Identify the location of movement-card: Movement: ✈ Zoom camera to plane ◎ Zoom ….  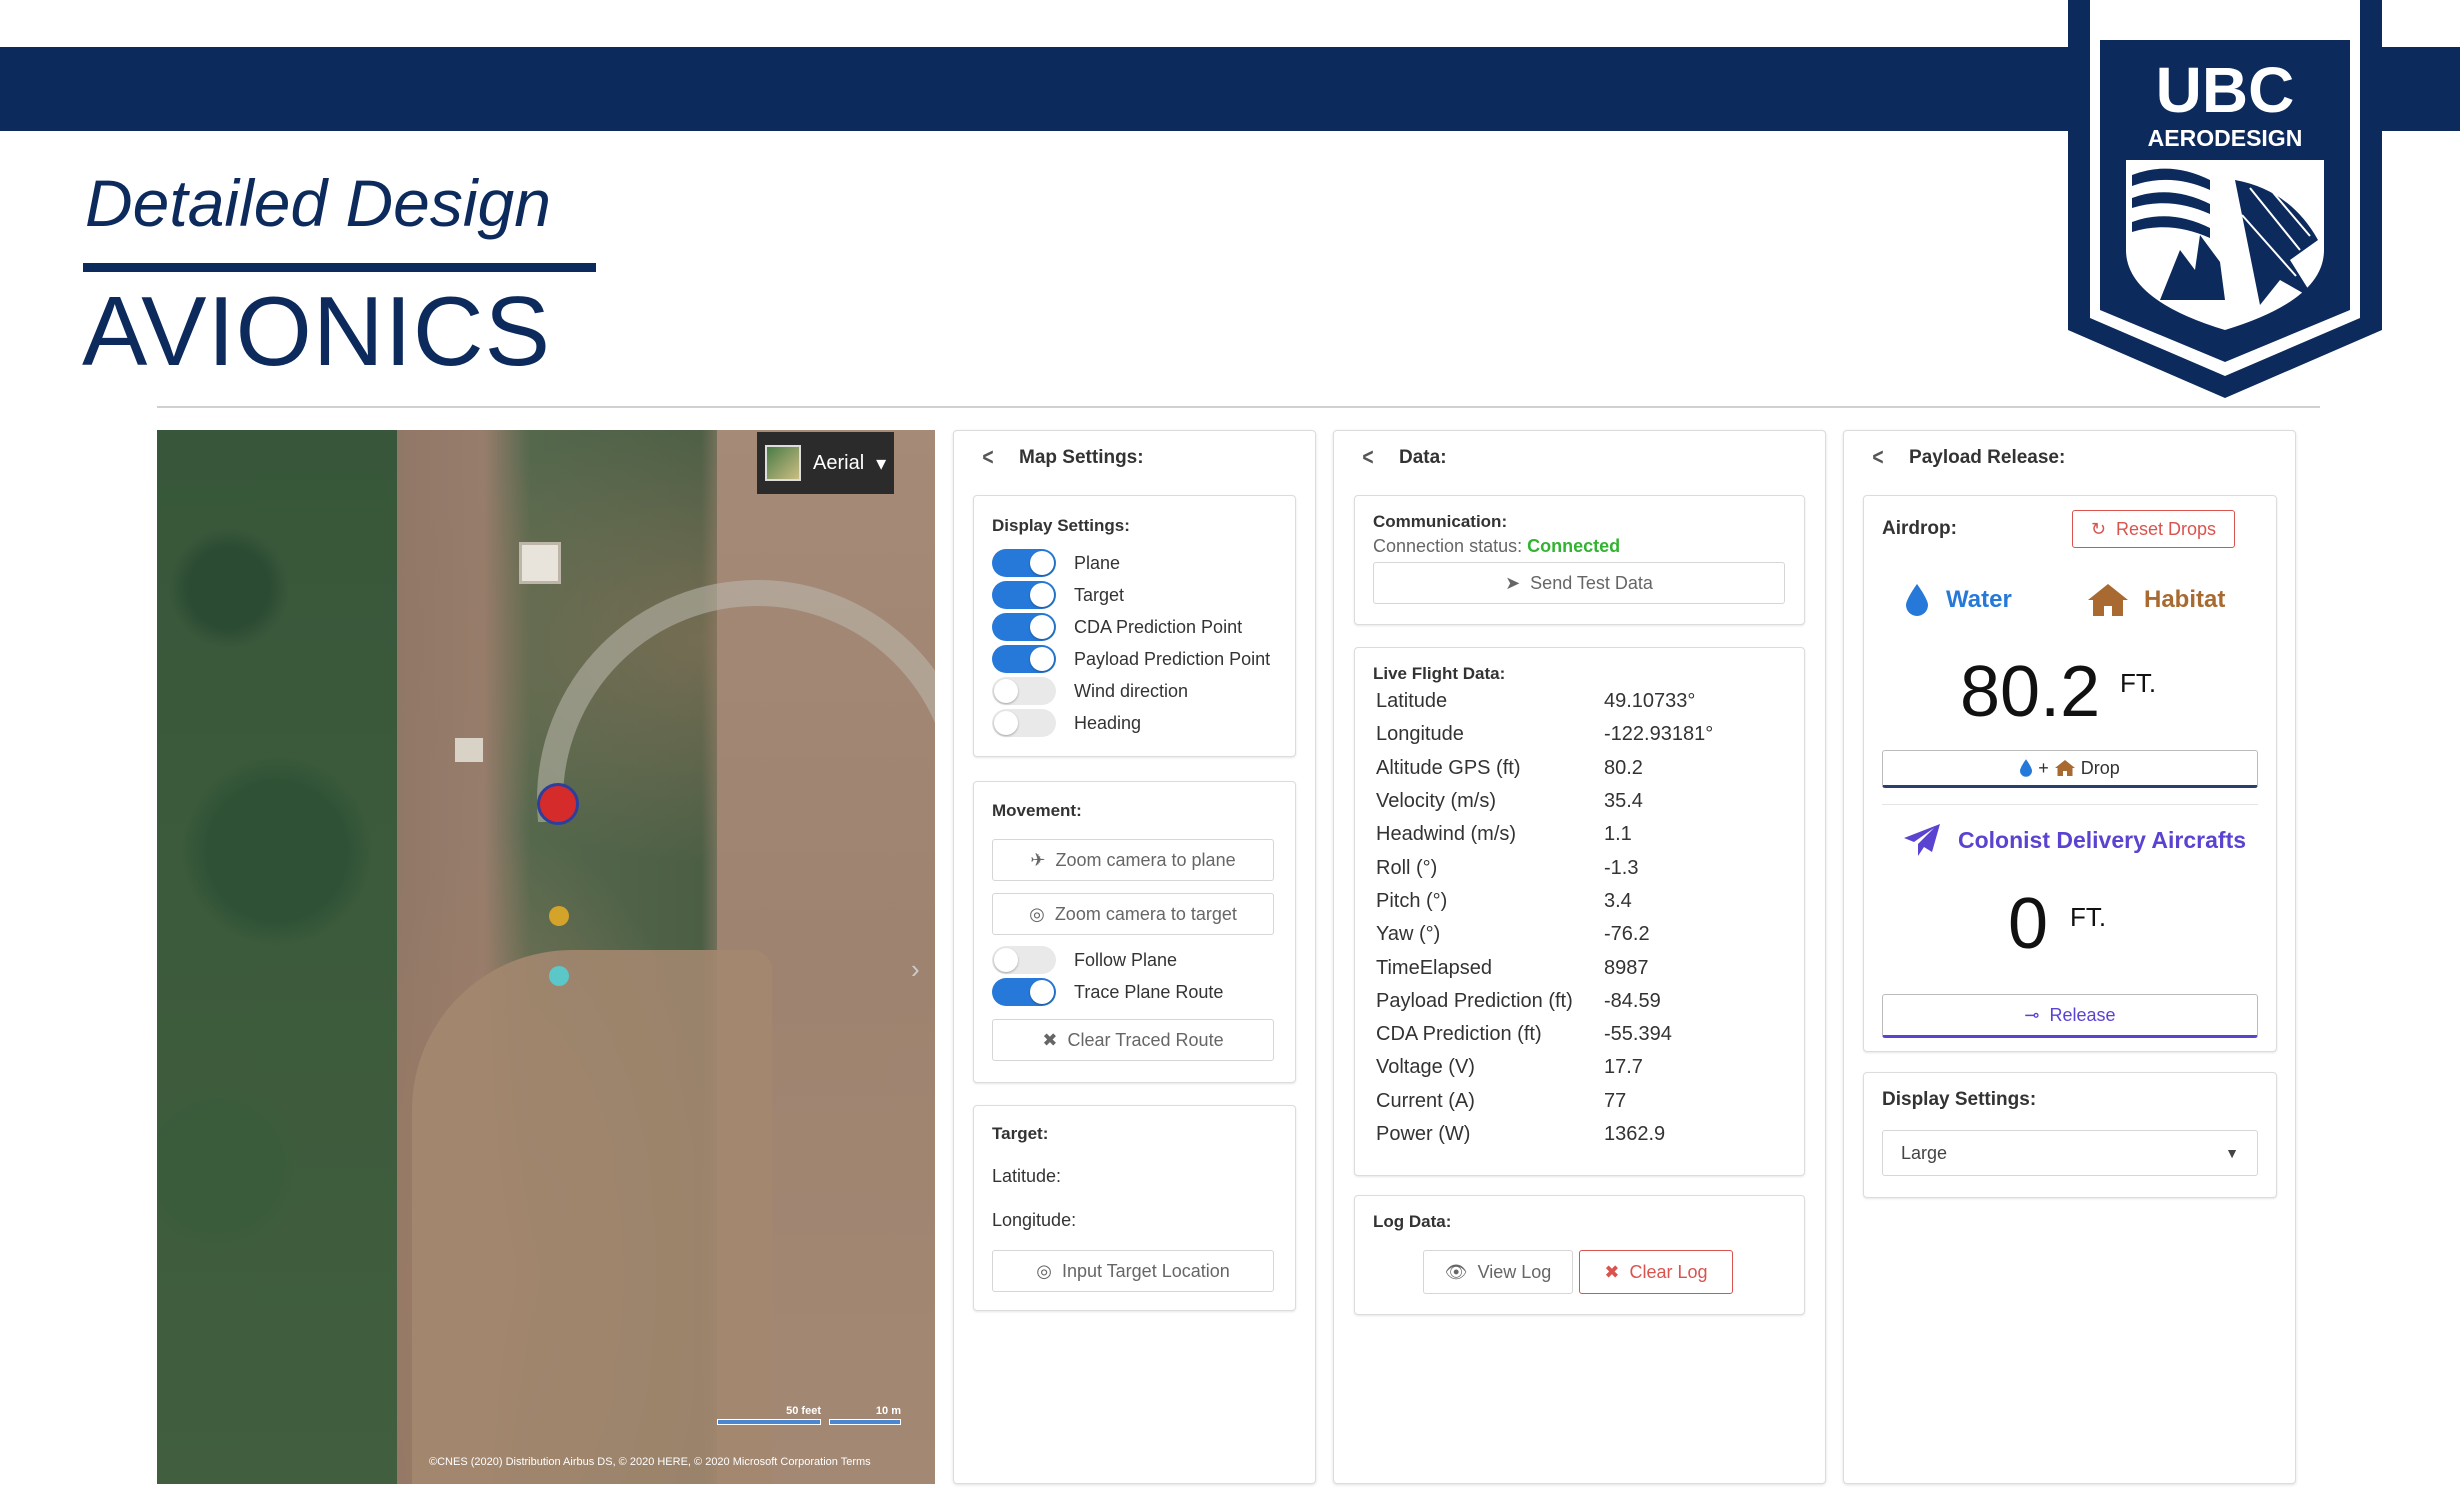
(1134, 932).